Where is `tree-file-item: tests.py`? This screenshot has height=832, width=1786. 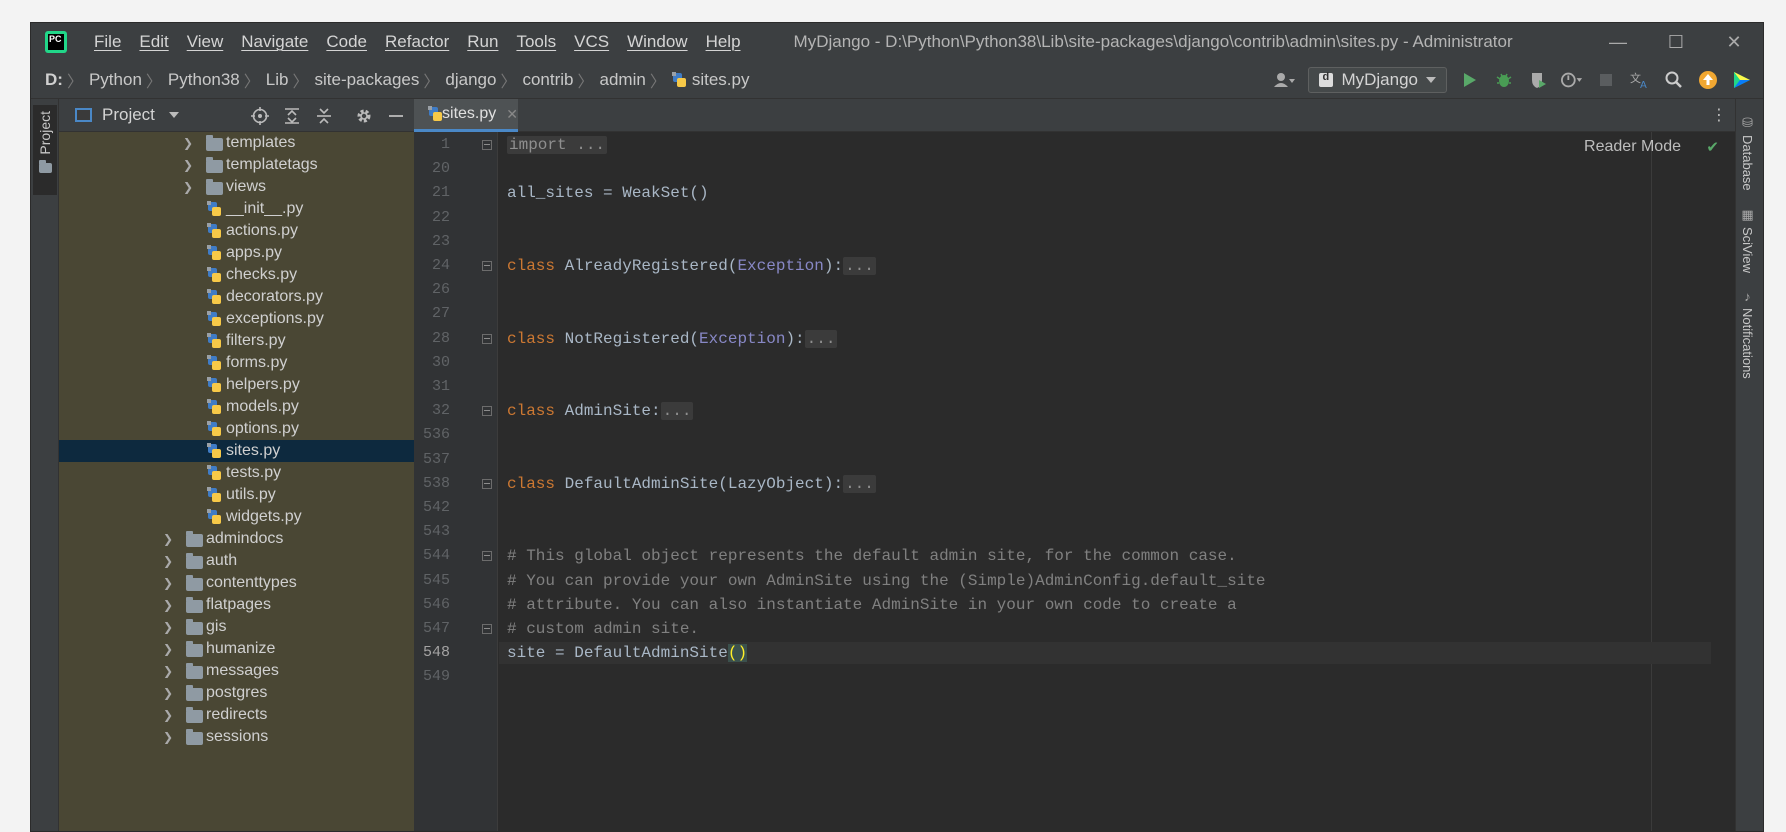 tree-file-item: tests.py is located at coordinates (236, 473).